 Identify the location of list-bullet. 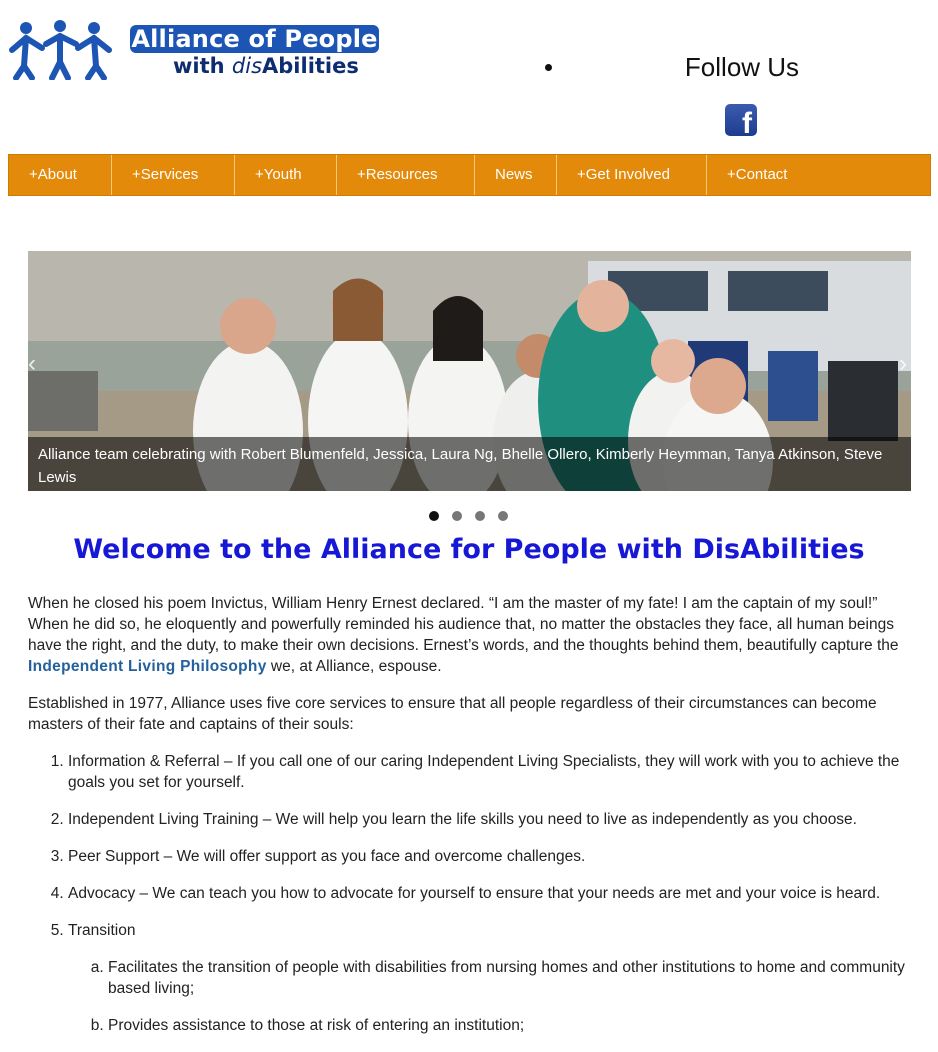
(548, 67).